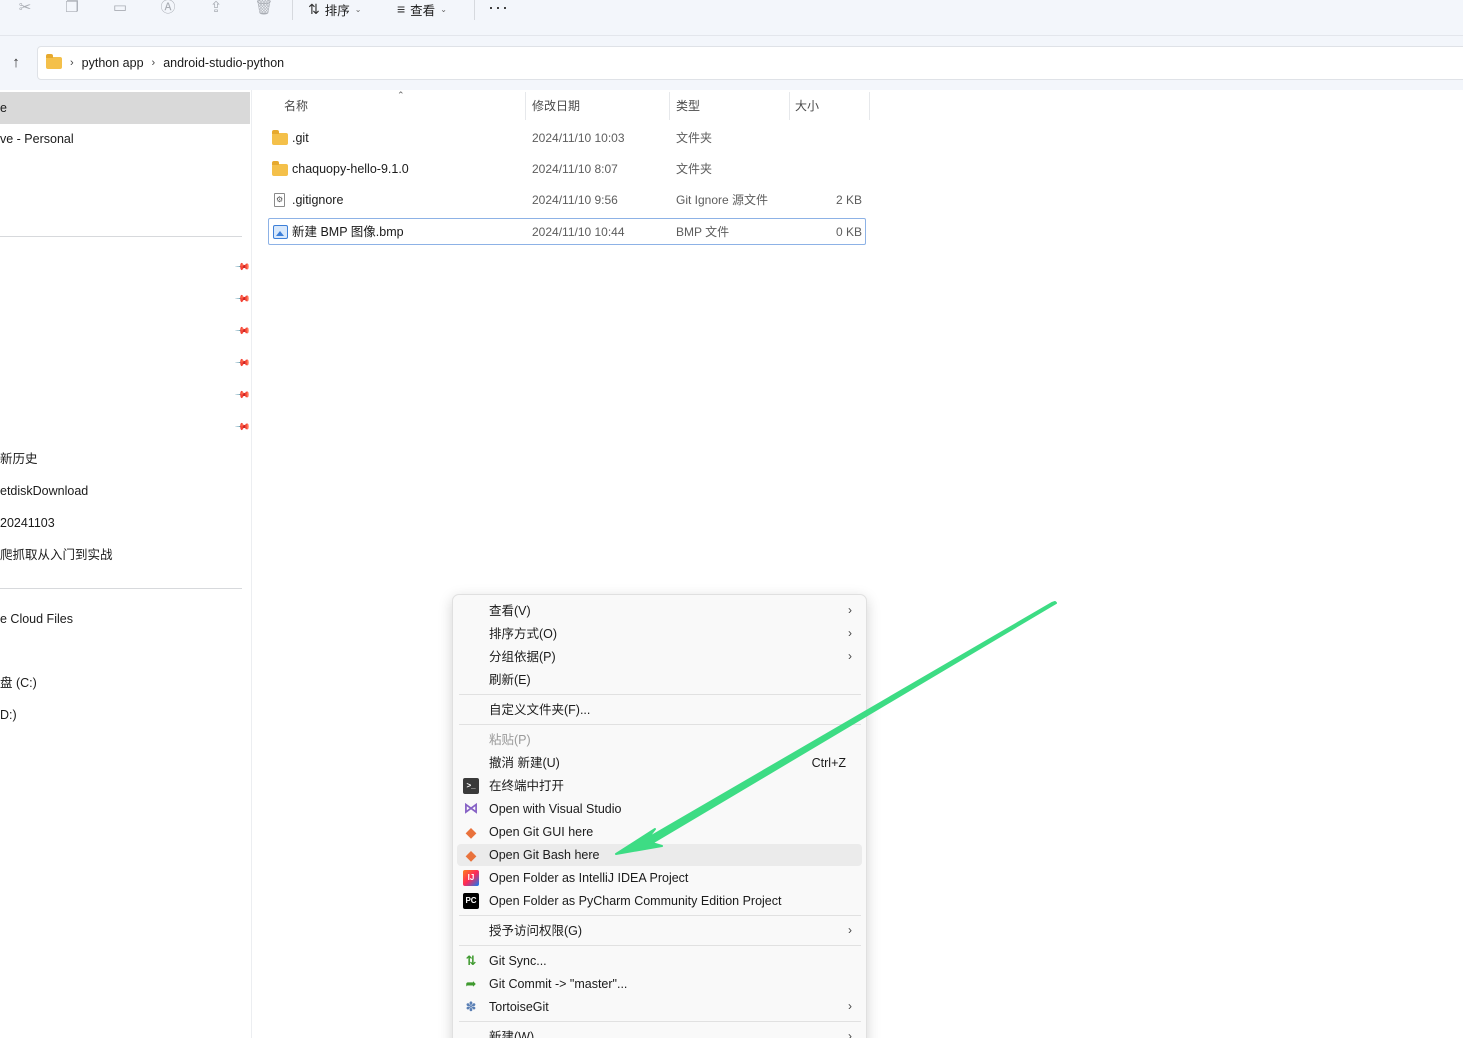 The height and width of the screenshot is (1038, 1463). What do you see at coordinates (848, 200) in the screenshot?
I see `file-size: 2 KB` at bounding box center [848, 200].